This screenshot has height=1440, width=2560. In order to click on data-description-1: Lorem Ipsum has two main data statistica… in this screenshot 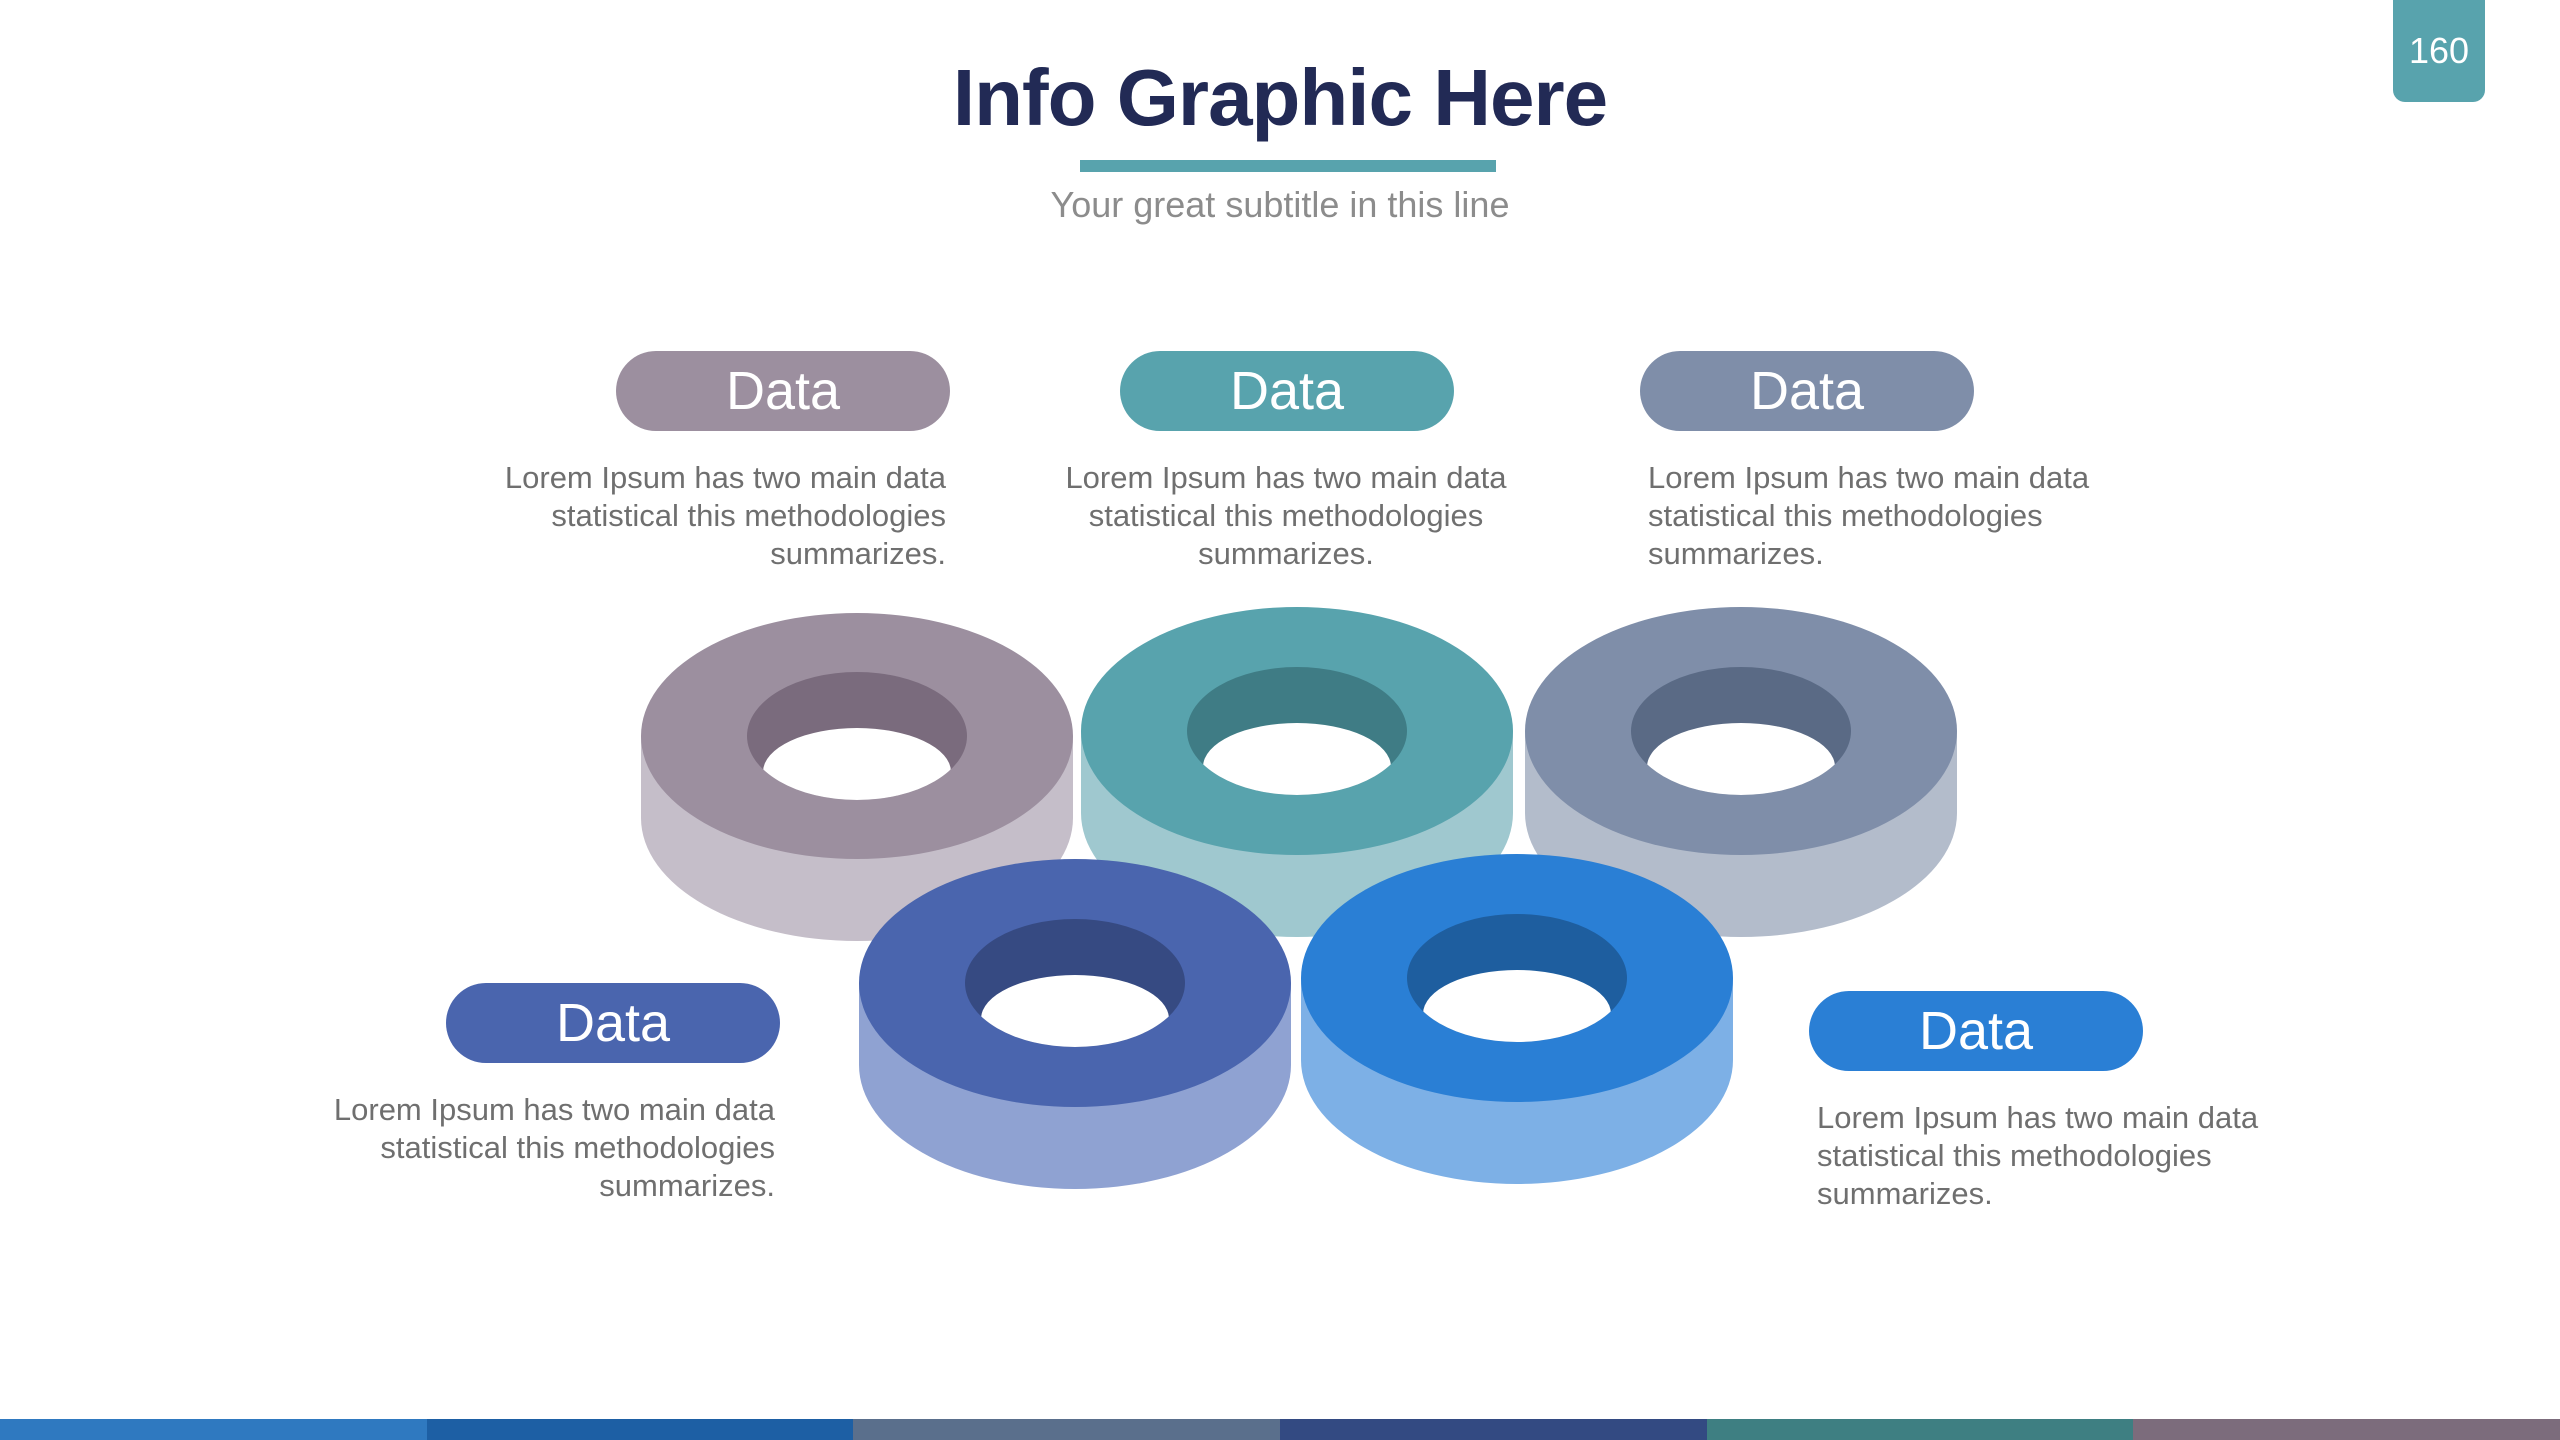, I will do `click(711, 516)`.